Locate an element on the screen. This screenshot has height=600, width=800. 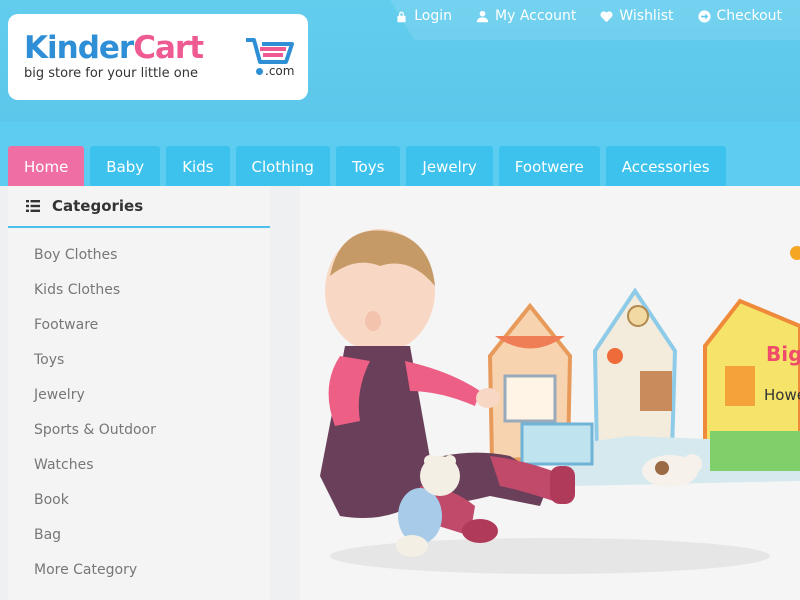
tab-home: Home is located at coordinates (46, 166).